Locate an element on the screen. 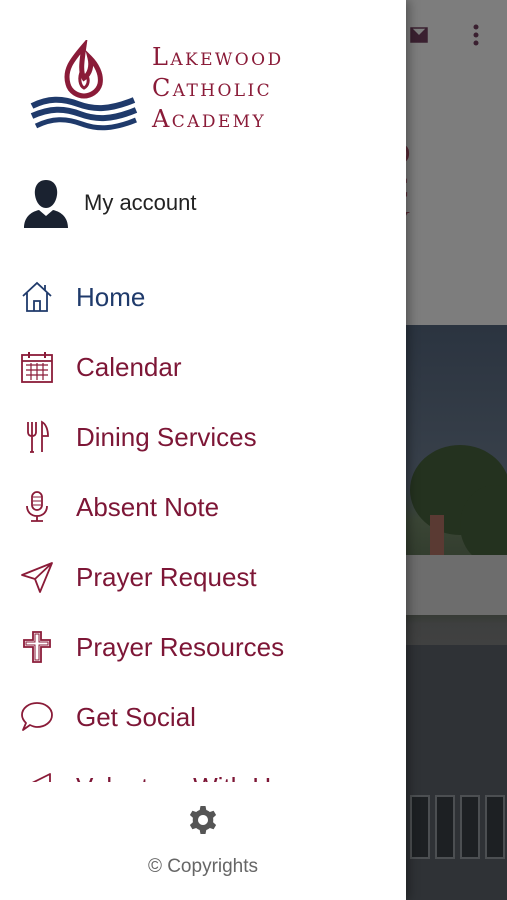 The height and width of the screenshot is (900, 507). calendar-icon is located at coordinates (37, 367).